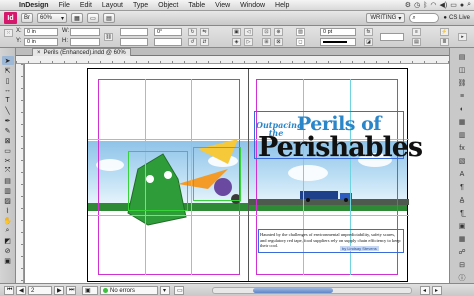  Describe the element at coordinates (8, 200) in the screenshot. I see `note-tool-icon: ▨` at that location.